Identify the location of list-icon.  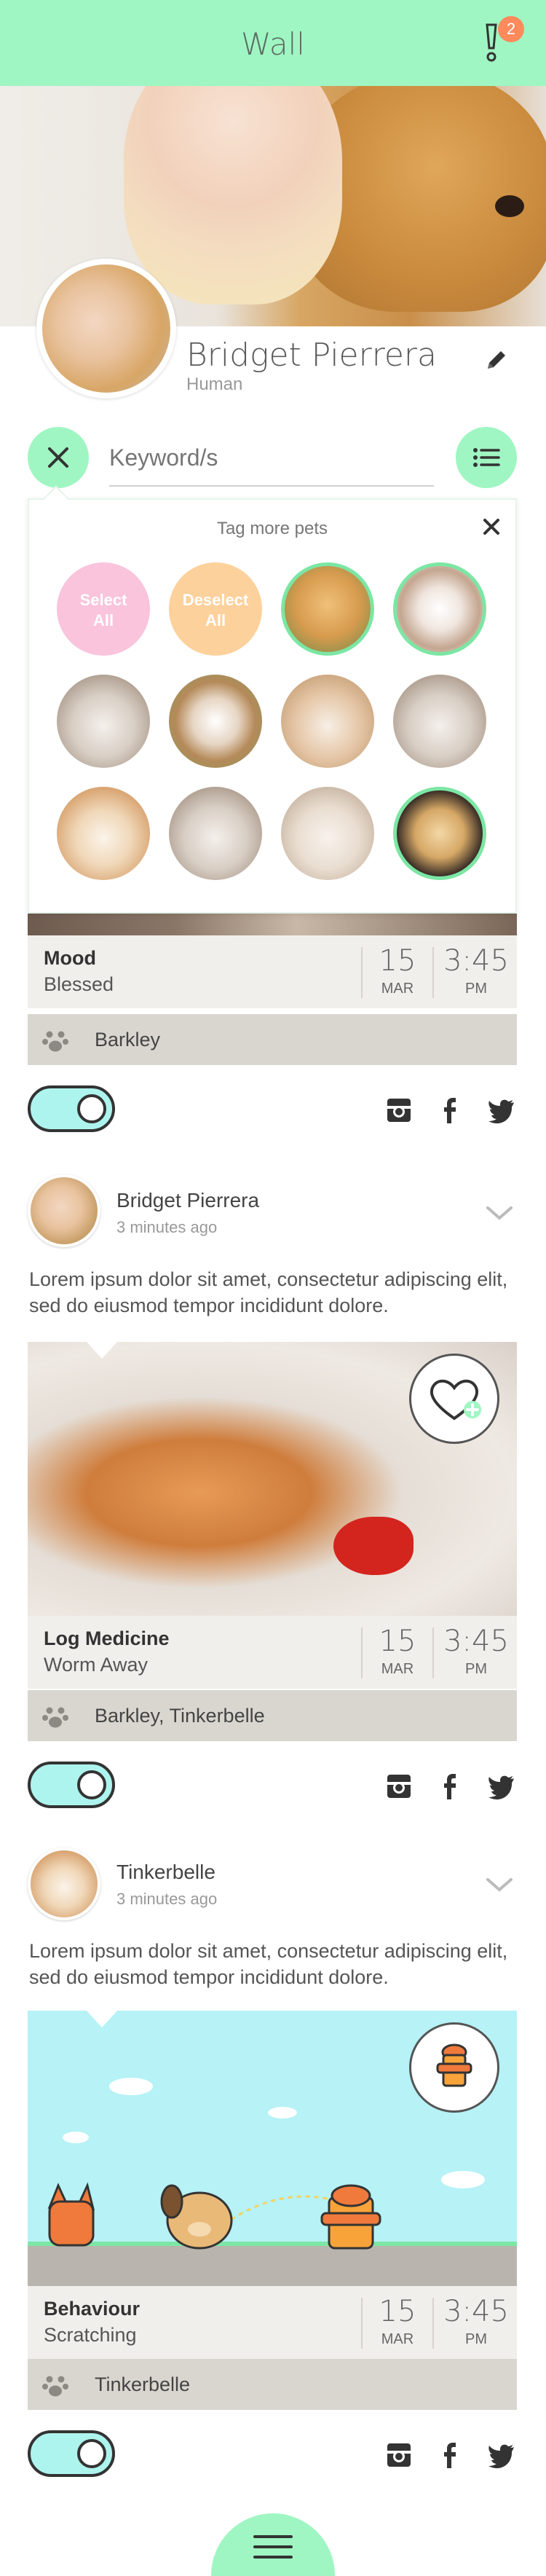
(486, 457).